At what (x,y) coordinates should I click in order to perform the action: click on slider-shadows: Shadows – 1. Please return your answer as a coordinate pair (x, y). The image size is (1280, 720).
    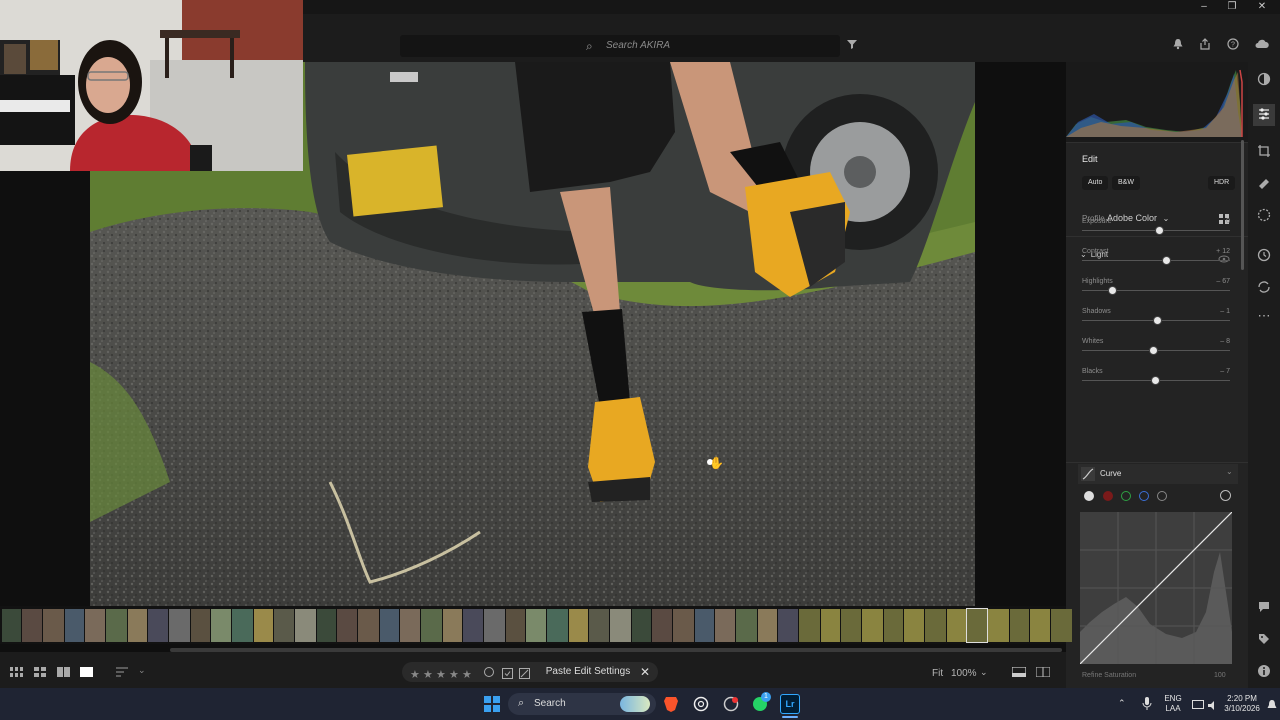
    Looking at the image, I should click on (1157, 323).